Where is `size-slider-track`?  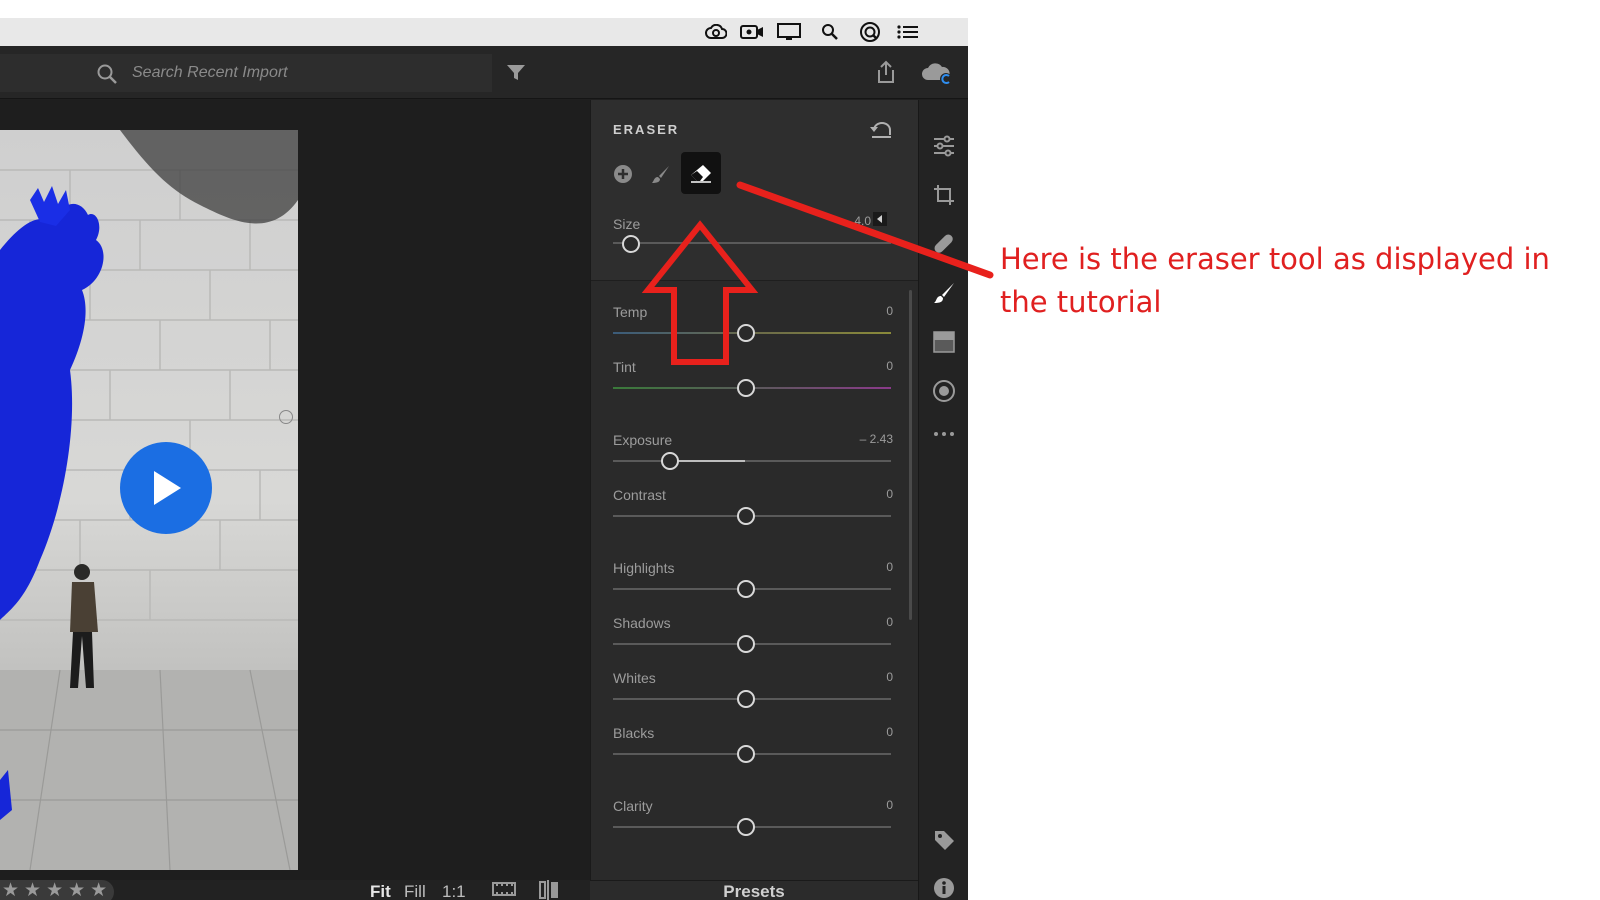 size-slider-track is located at coordinates (752, 243).